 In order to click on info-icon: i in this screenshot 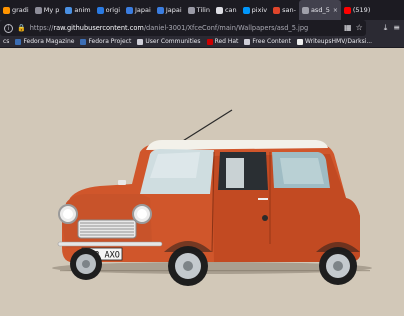, I will do `click(8, 28)`.